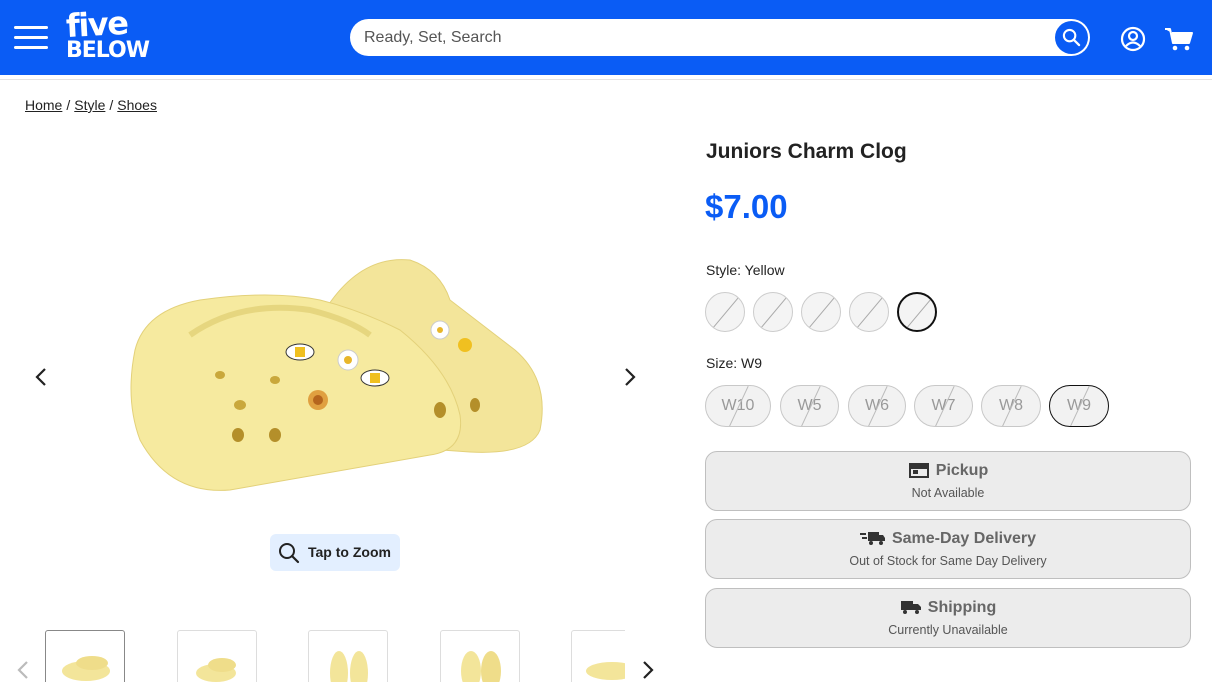 The width and height of the screenshot is (1212, 682). What do you see at coordinates (948, 561) in the screenshot?
I see `same-day-status: Out of Stock for Same Day Delivery` at bounding box center [948, 561].